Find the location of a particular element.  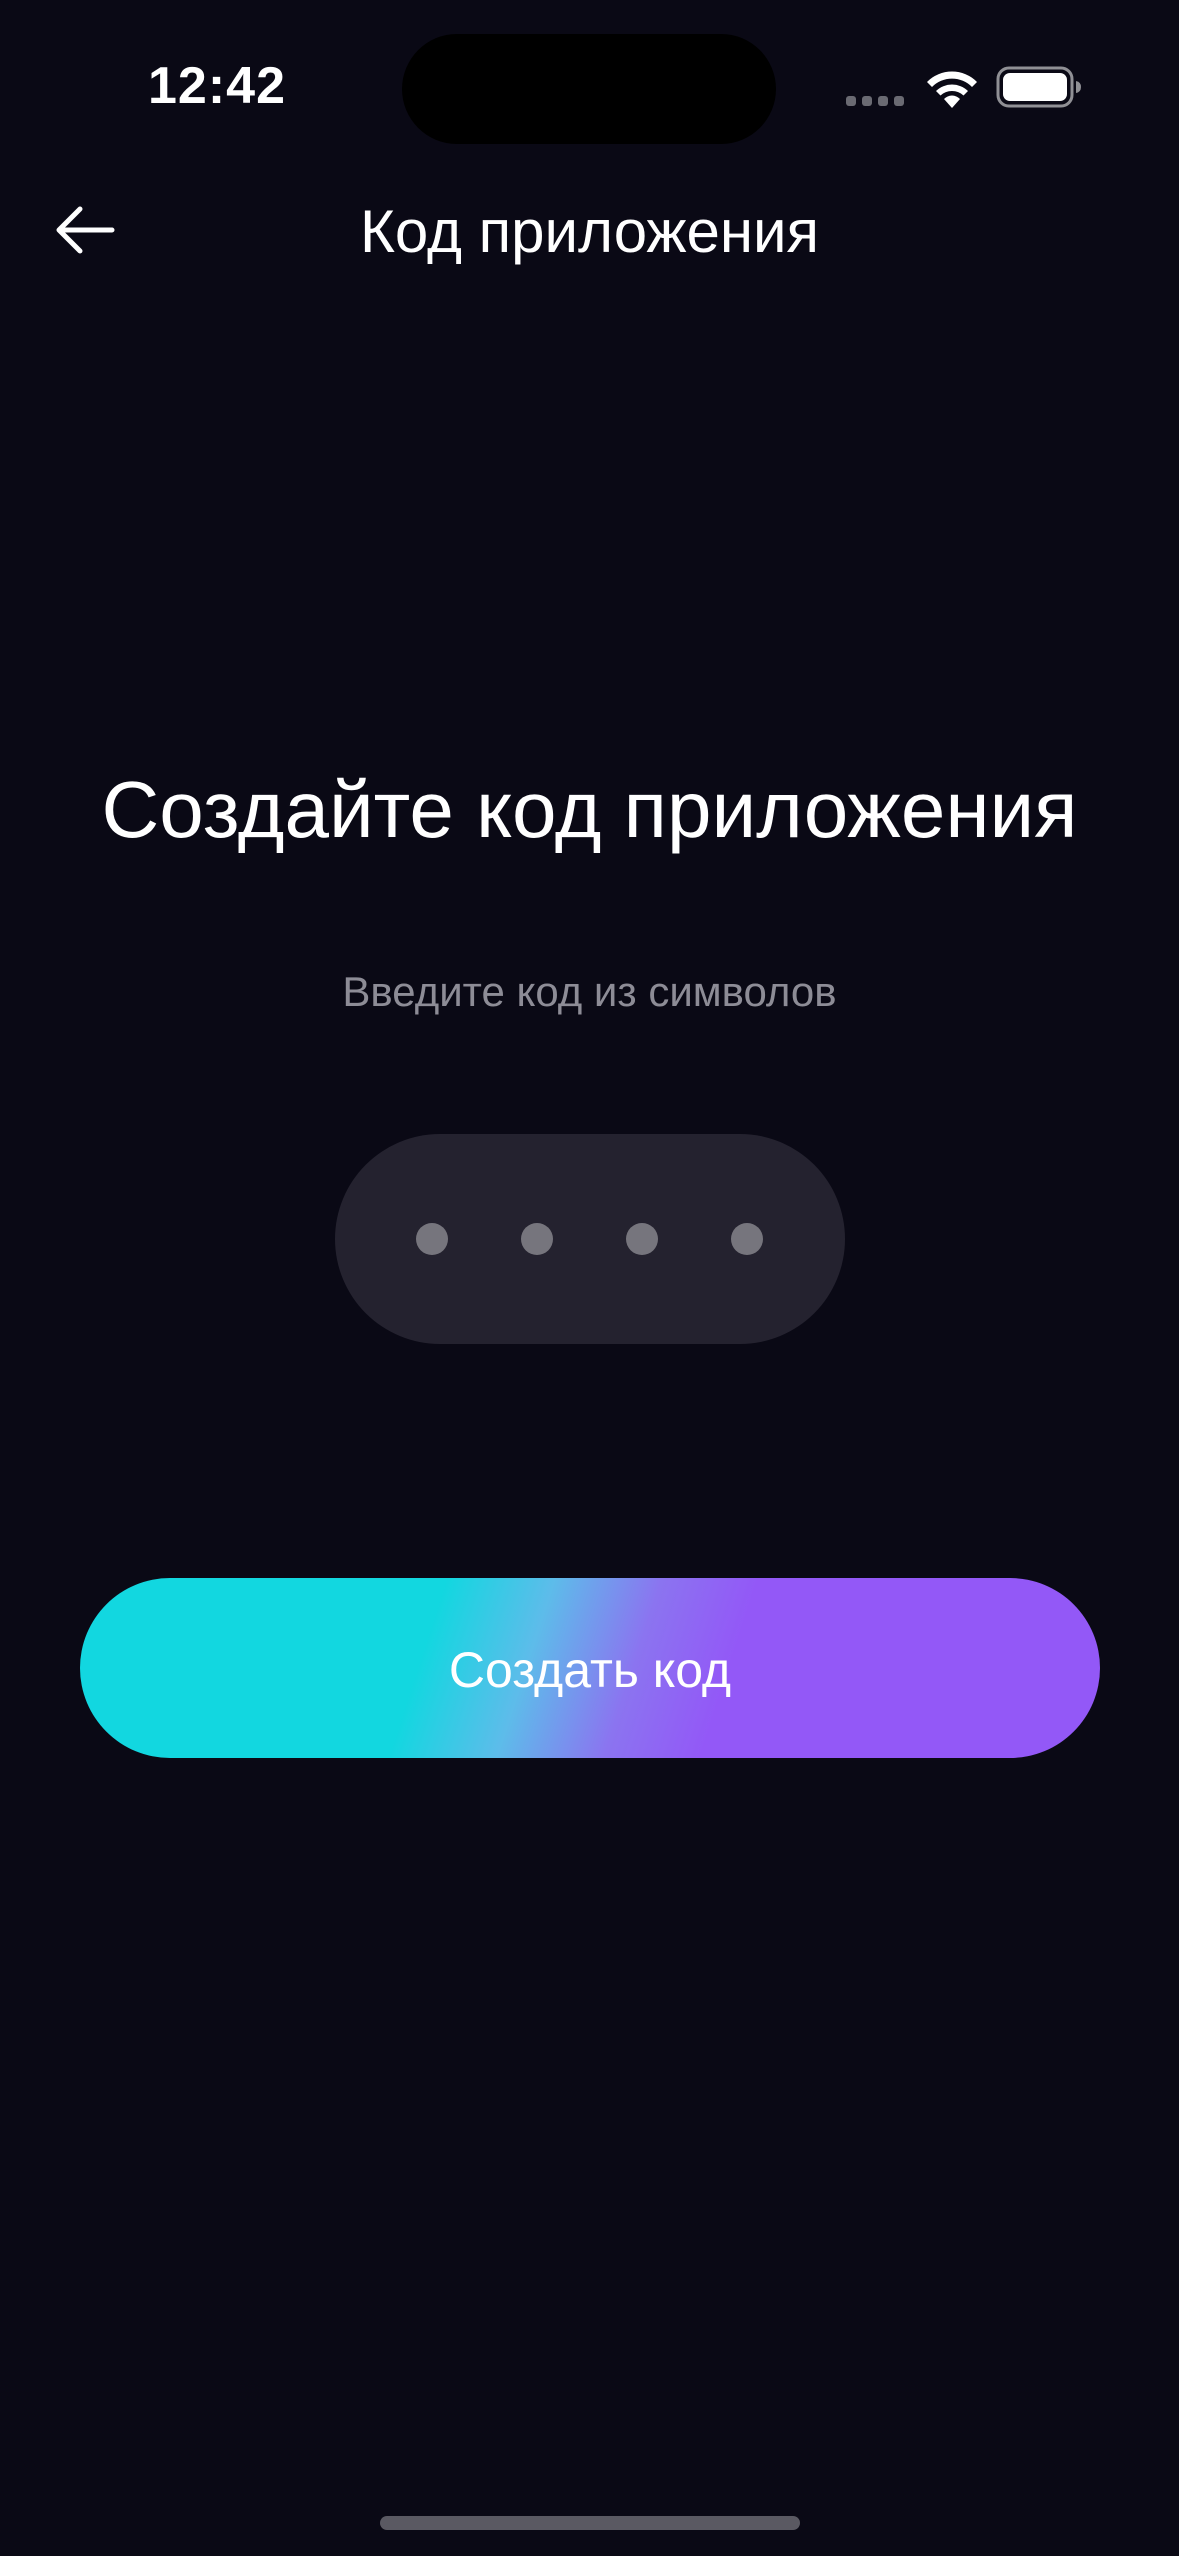

navigation-header: Код приложения is located at coordinates (589, 230).